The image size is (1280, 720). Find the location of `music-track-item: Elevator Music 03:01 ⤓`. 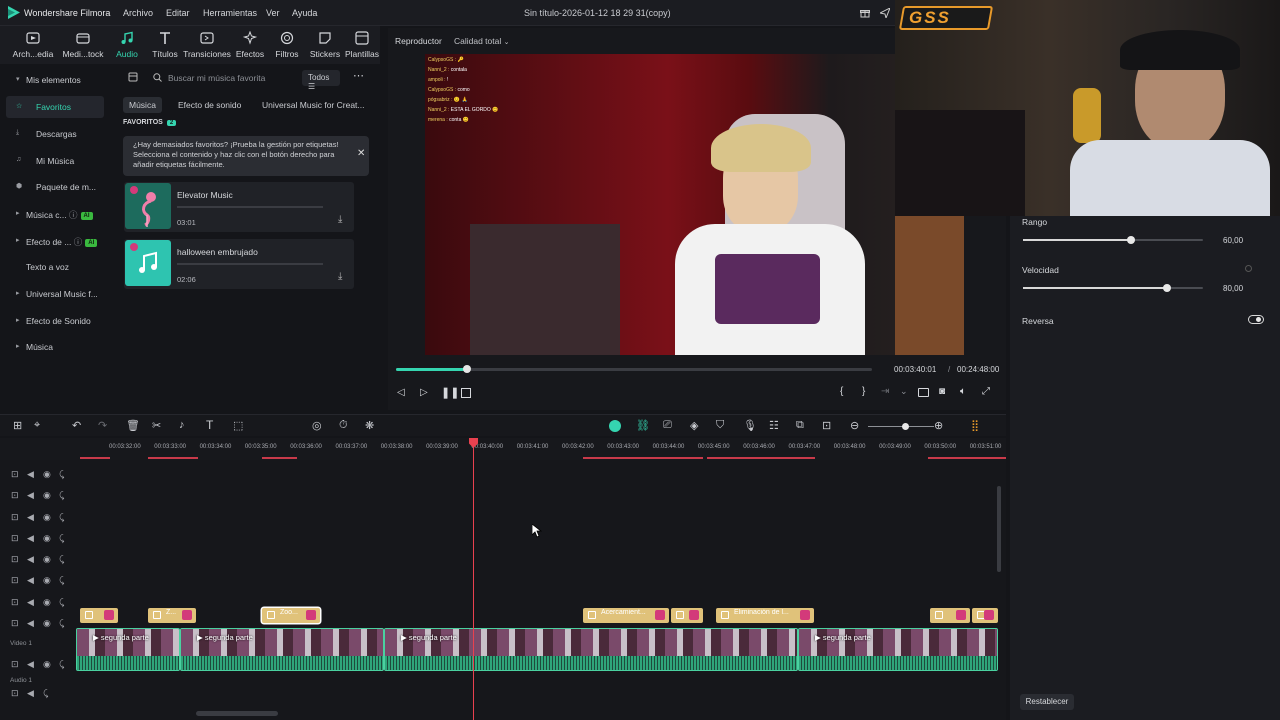

music-track-item: Elevator Music 03:01 ⤓ is located at coordinates (239, 207).